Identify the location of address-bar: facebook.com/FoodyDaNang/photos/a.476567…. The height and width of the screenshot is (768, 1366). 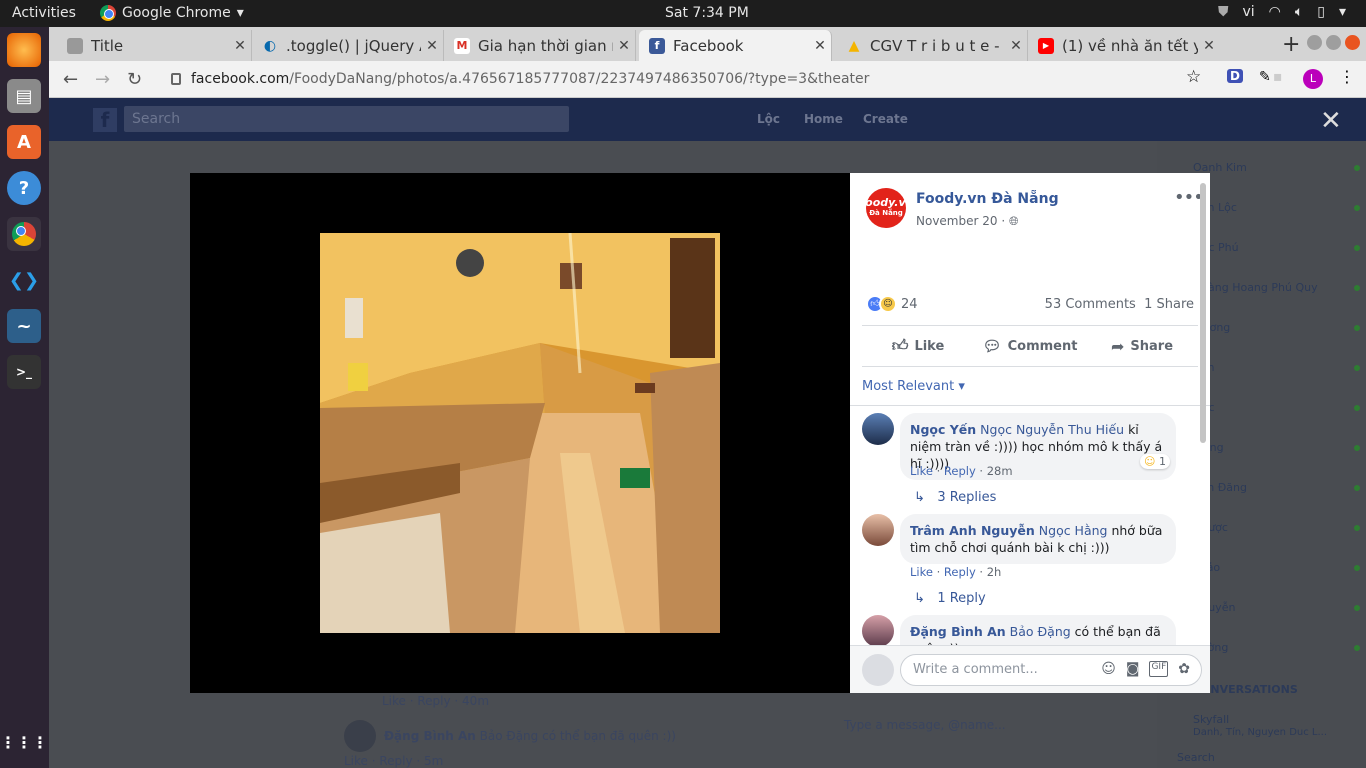
(687, 79).